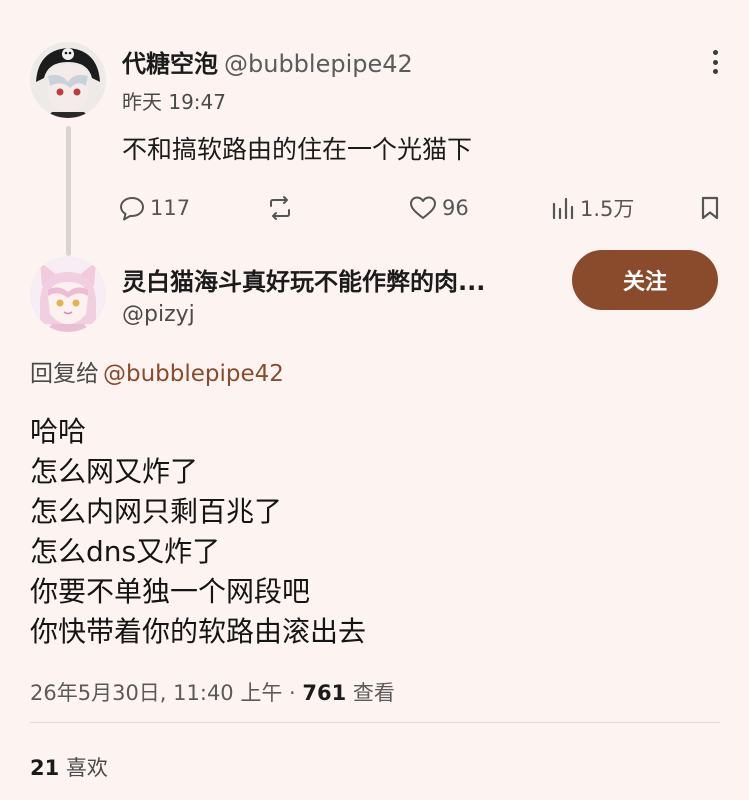  I want to click on post-actions-bar: 117 96 1.5万, so click(423, 208).